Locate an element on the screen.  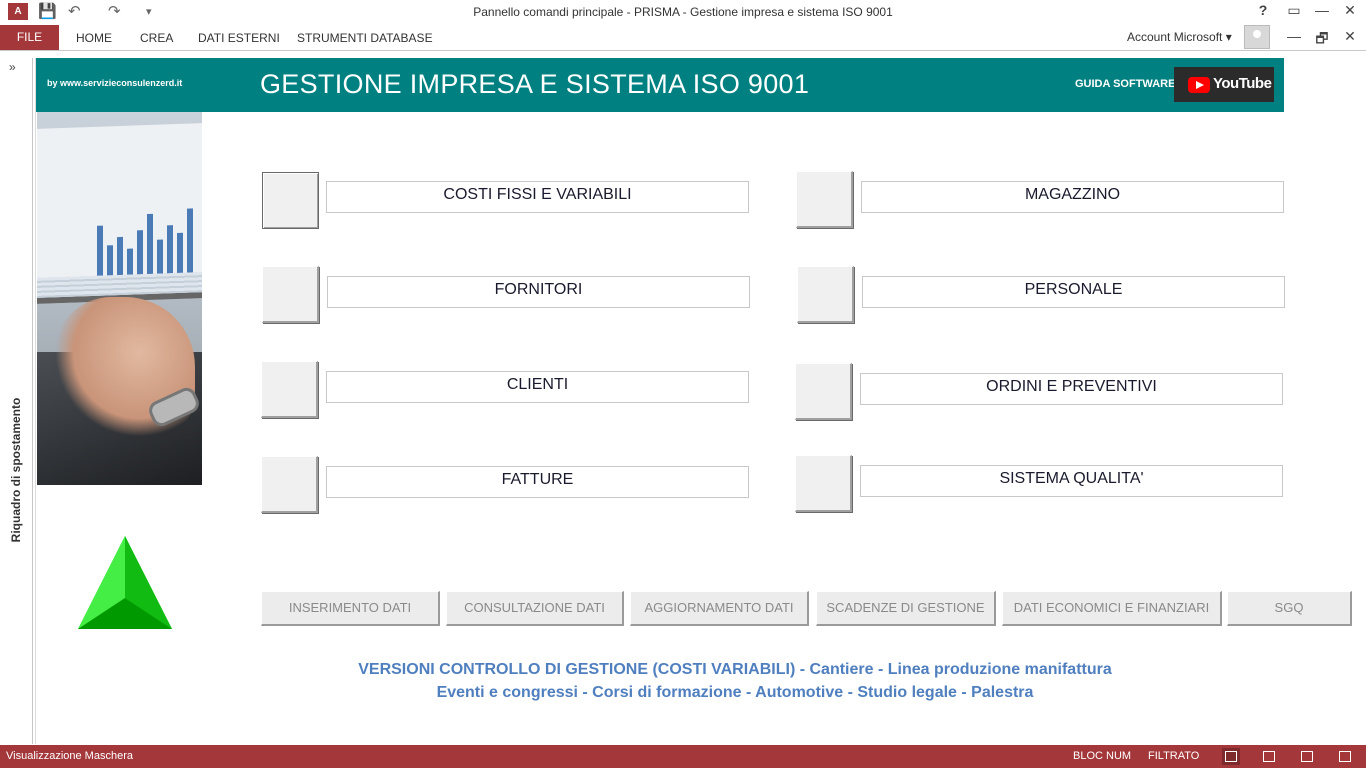
personale-label: PERSONALE is located at coordinates (1073, 292).